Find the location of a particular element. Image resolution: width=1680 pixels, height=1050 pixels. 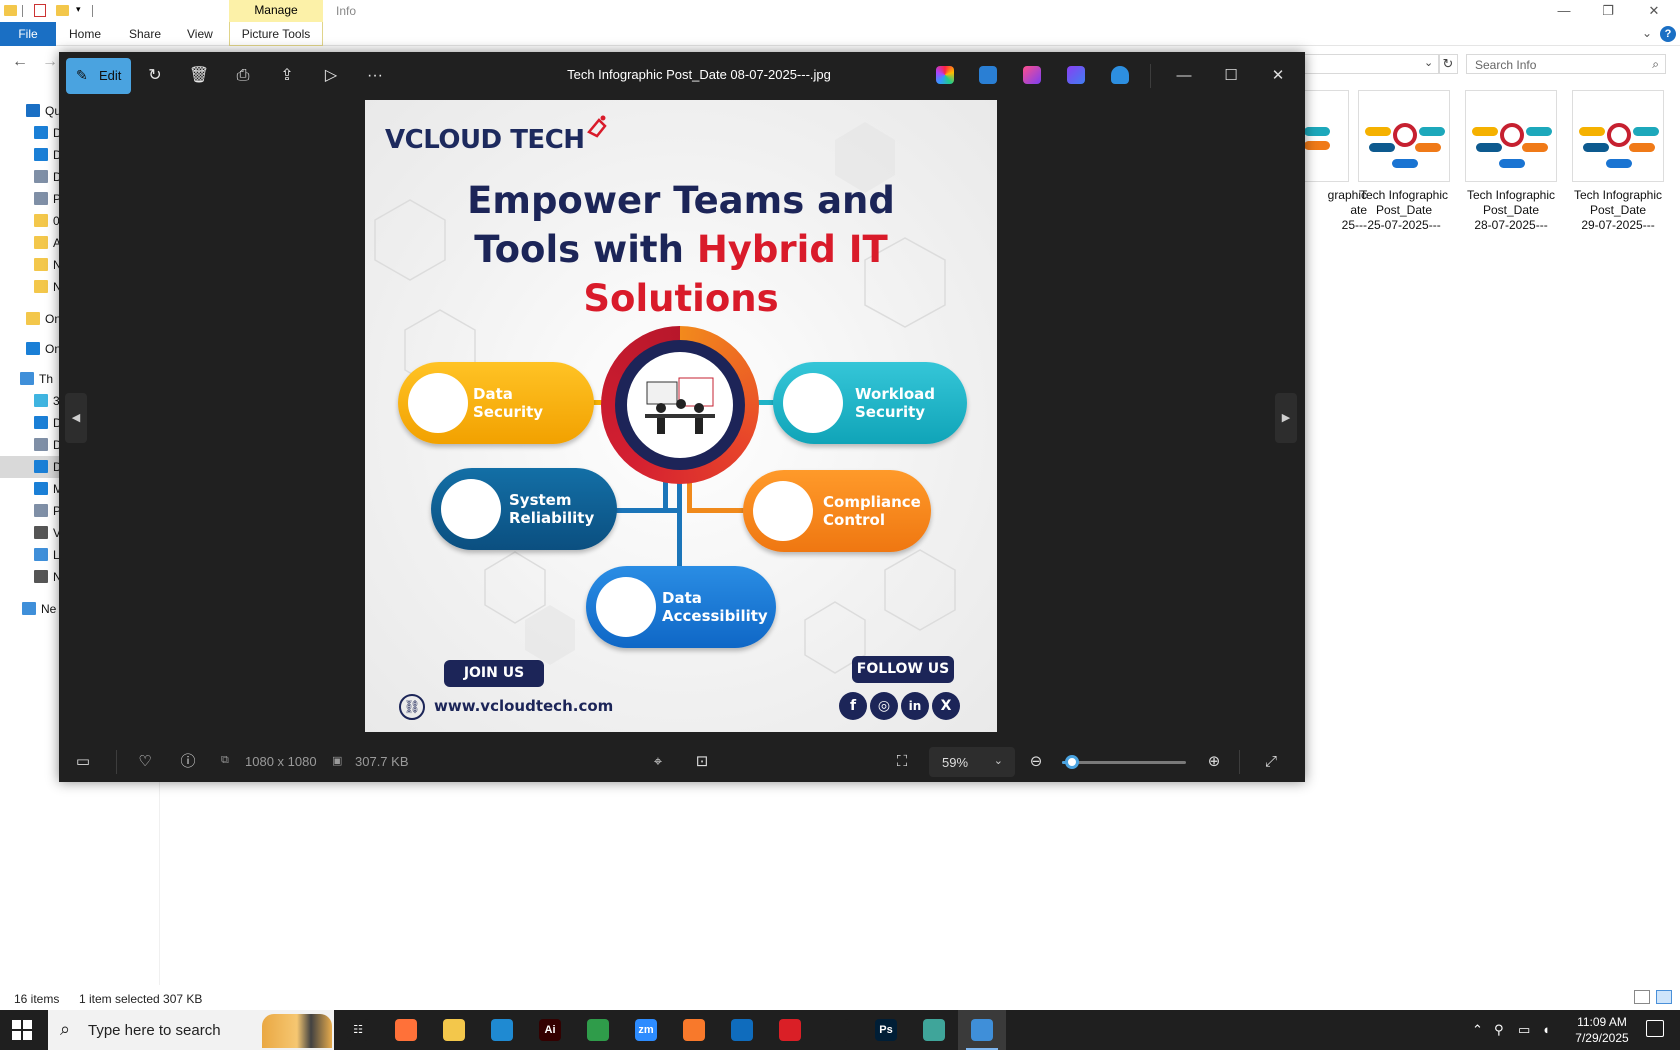

fullscreen-icon: ⤢ is located at coordinates (1271, 762).